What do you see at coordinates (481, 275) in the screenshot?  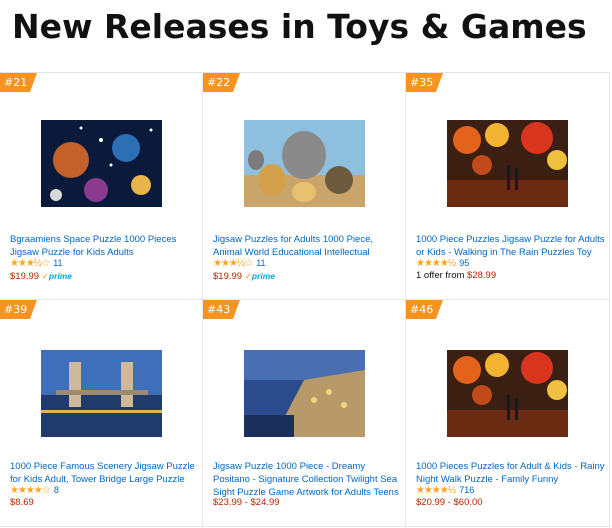 I see `price: $28.99` at bounding box center [481, 275].